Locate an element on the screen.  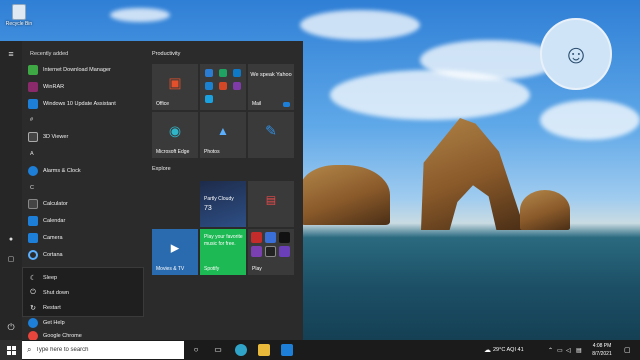
mail-icon is located at coordinates (287, 350).